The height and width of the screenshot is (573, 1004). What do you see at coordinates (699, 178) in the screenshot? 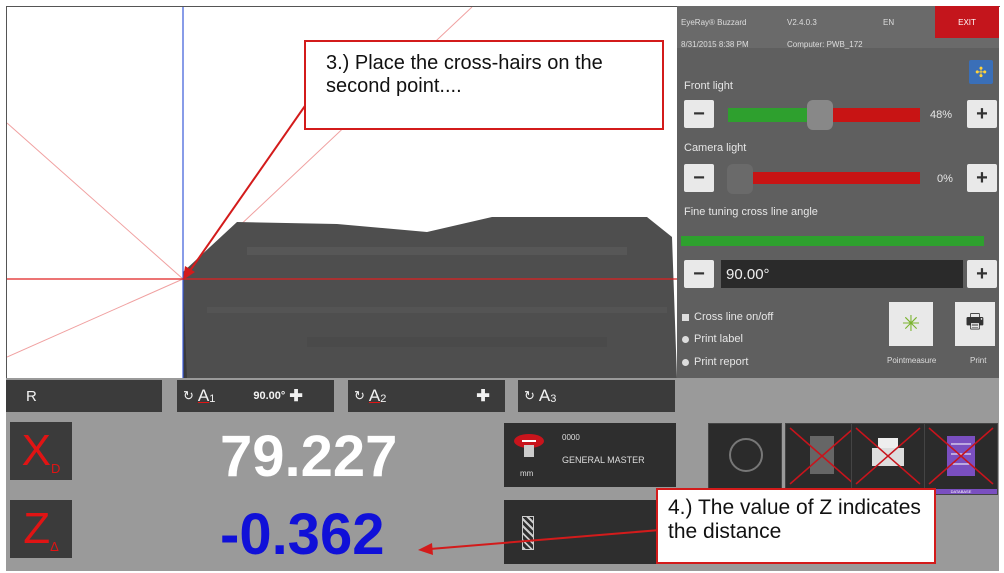
I see `camera-light-minus-button: −` at bounding box center [699, 178].